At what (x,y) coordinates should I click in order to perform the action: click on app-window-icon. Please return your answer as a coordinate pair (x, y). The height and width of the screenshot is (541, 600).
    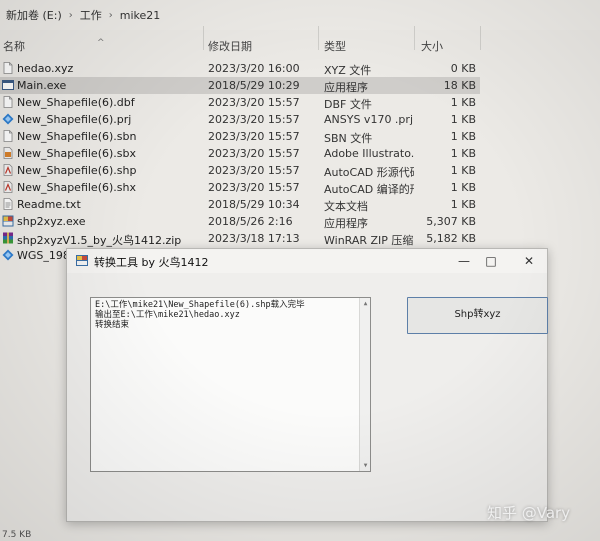
    Looking at the image, I should click on (8, 85).